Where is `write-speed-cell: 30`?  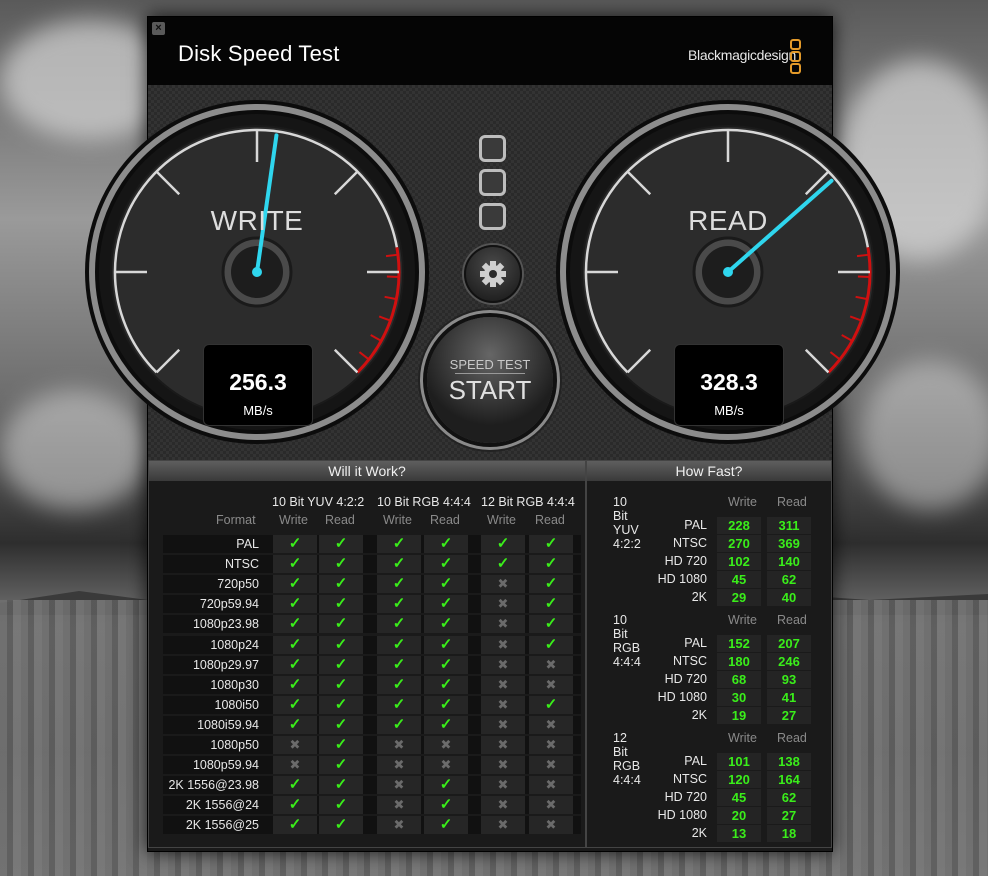
write-speed-cell: 30 is located at coordinates (739, 697).